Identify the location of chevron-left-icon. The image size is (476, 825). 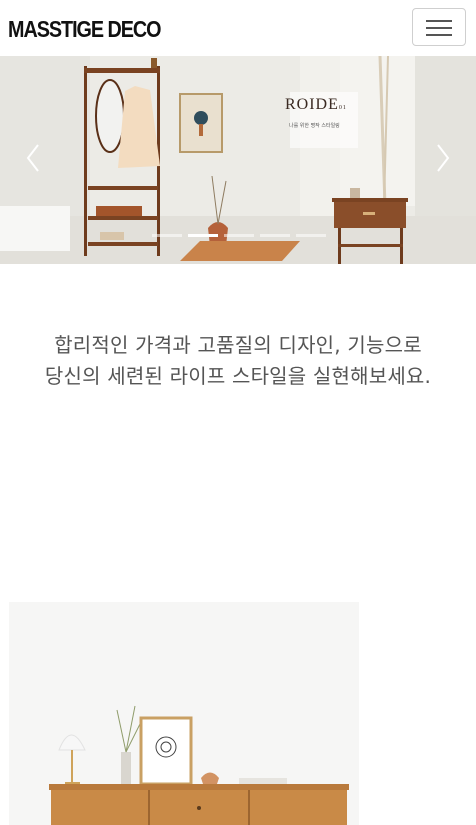
(32, 158).